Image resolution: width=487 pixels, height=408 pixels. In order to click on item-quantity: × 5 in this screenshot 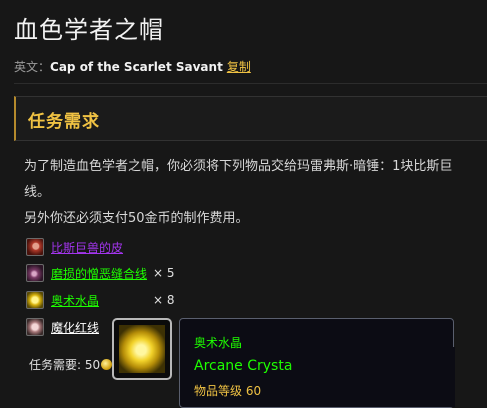, I will do `click(164, 273)`.